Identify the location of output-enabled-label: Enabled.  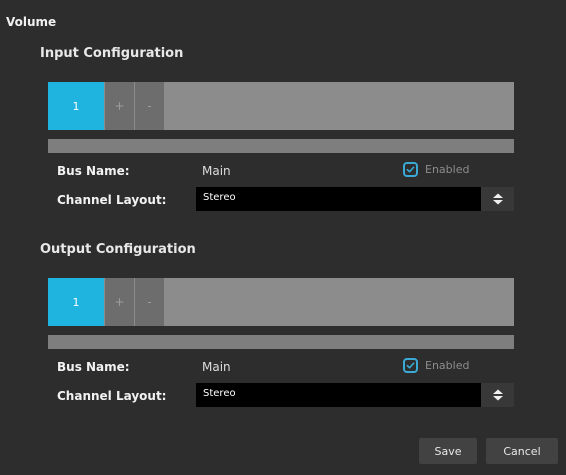
(447, 365).